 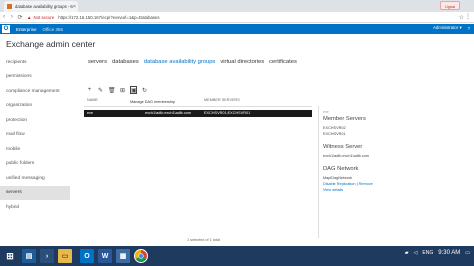 What do you see at coordinates (35, 149) in the screenshot?
I see `sidebar-item-mobile: mobile` at bounding box center [35, 149].